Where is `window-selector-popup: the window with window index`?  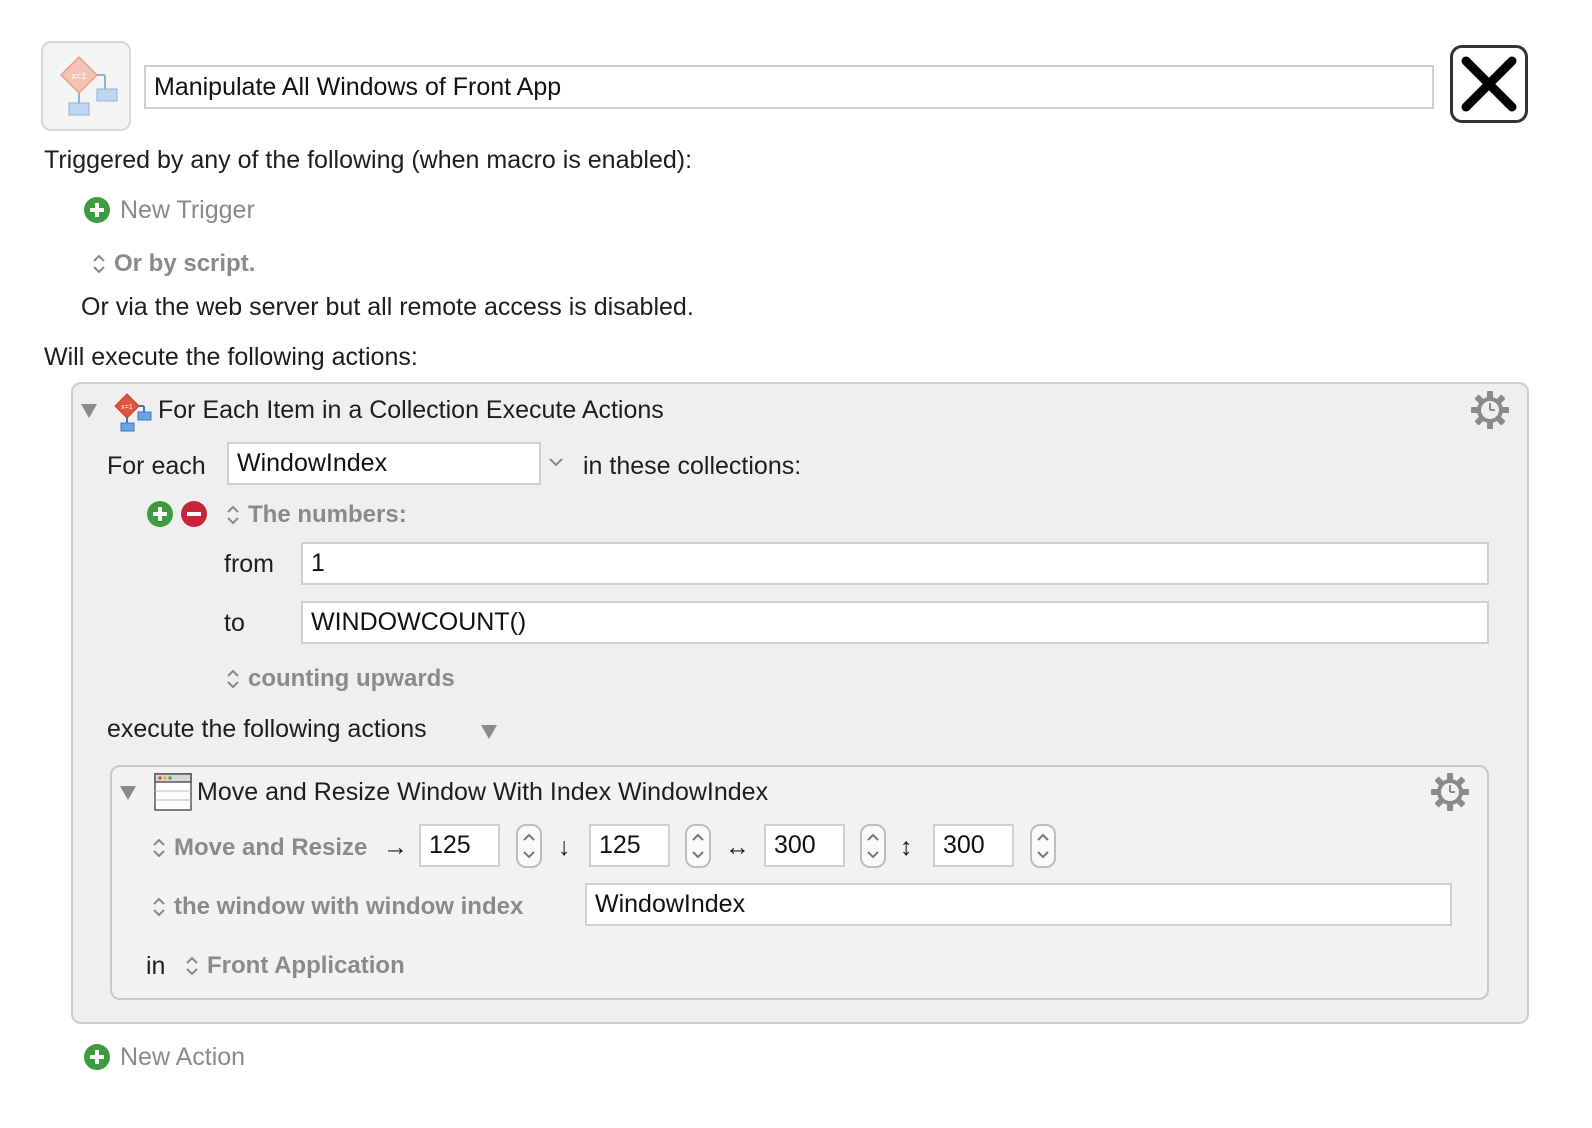
window-selector-popup: the window with window index is located at coordinates (336, 907).